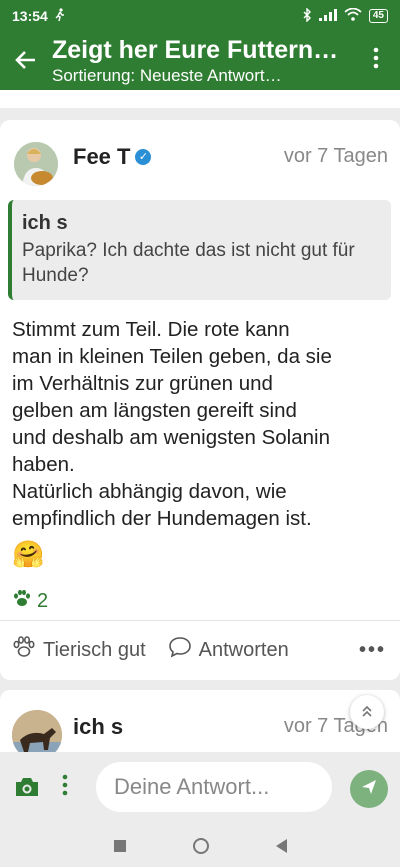  Describe the element at coordinates (65, 788) in the screenshot. I see `composer-menu-icon` at that location.